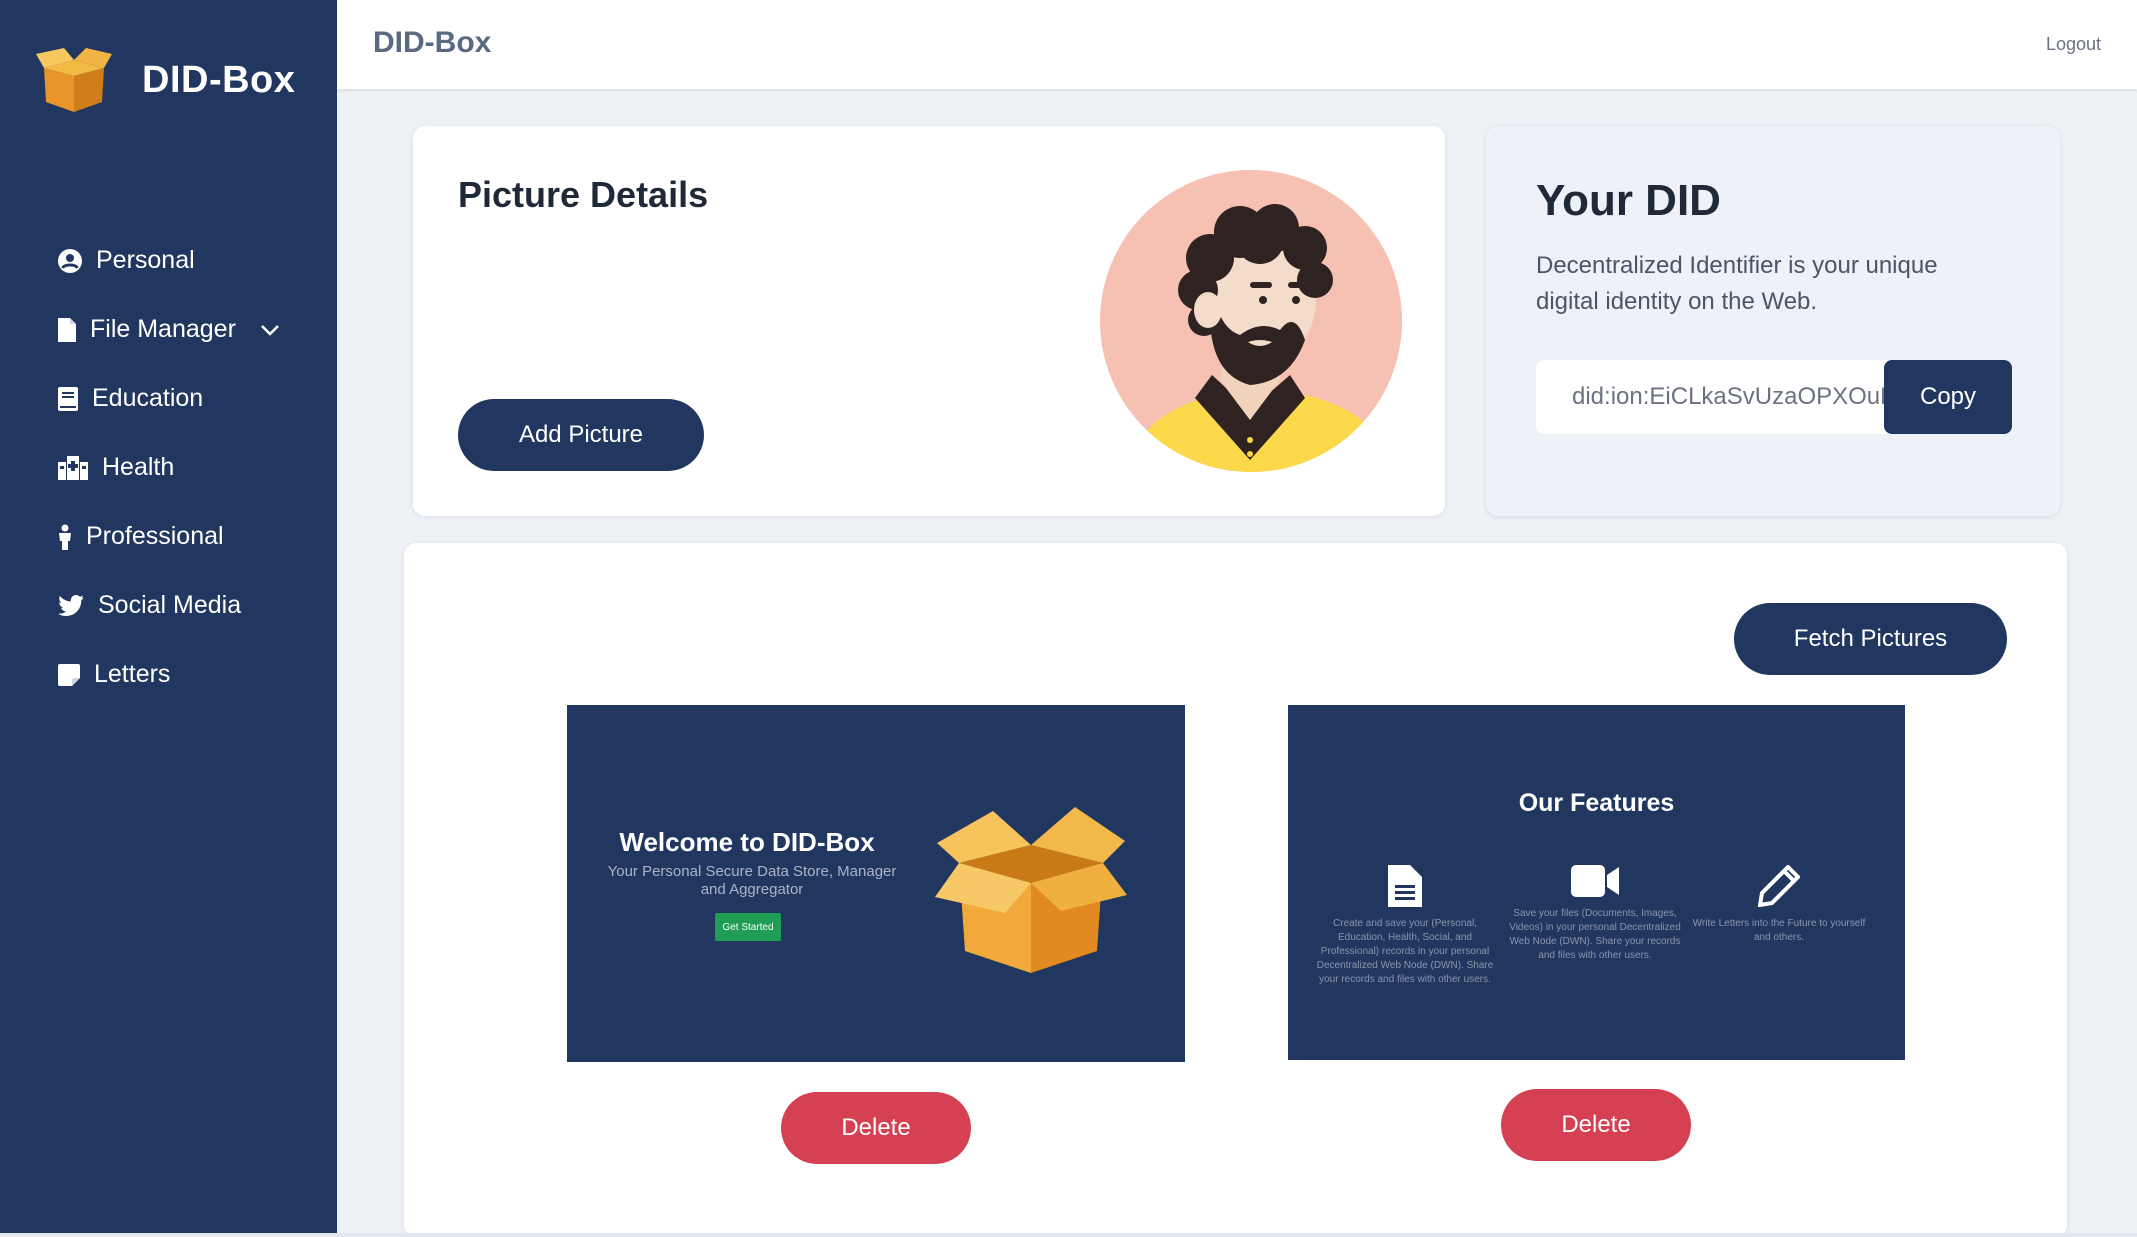 This screenshot has height=1237, width=2137. Describe the element at coordinates (270, 330) in the screenshot. I see `chevron-down-icon` at that location.